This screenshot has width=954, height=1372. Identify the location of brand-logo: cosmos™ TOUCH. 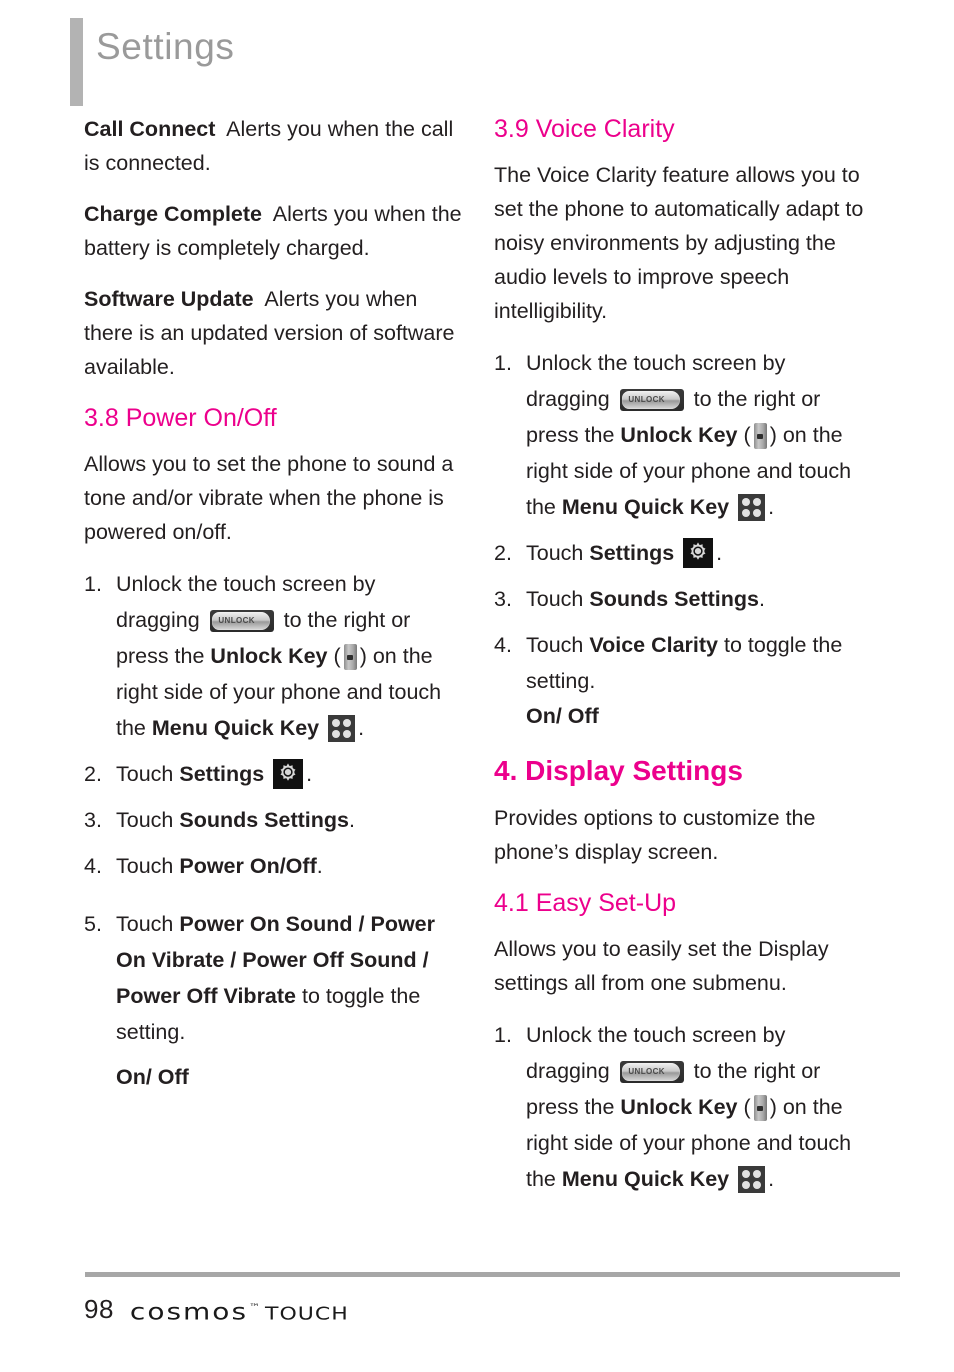
(239, 1311).